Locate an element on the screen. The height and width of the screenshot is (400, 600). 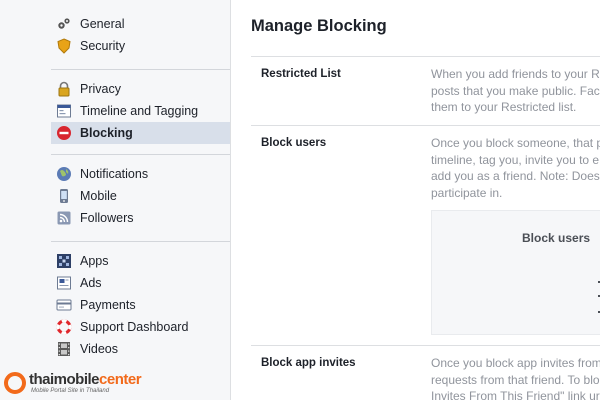
sidebar-item-followers: Followers is located at coordinates (140, 218).